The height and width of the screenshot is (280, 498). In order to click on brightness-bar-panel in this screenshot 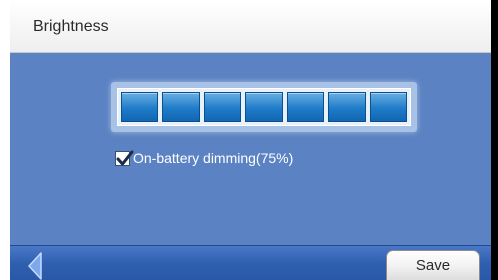, I will do `click(264, 107)`.